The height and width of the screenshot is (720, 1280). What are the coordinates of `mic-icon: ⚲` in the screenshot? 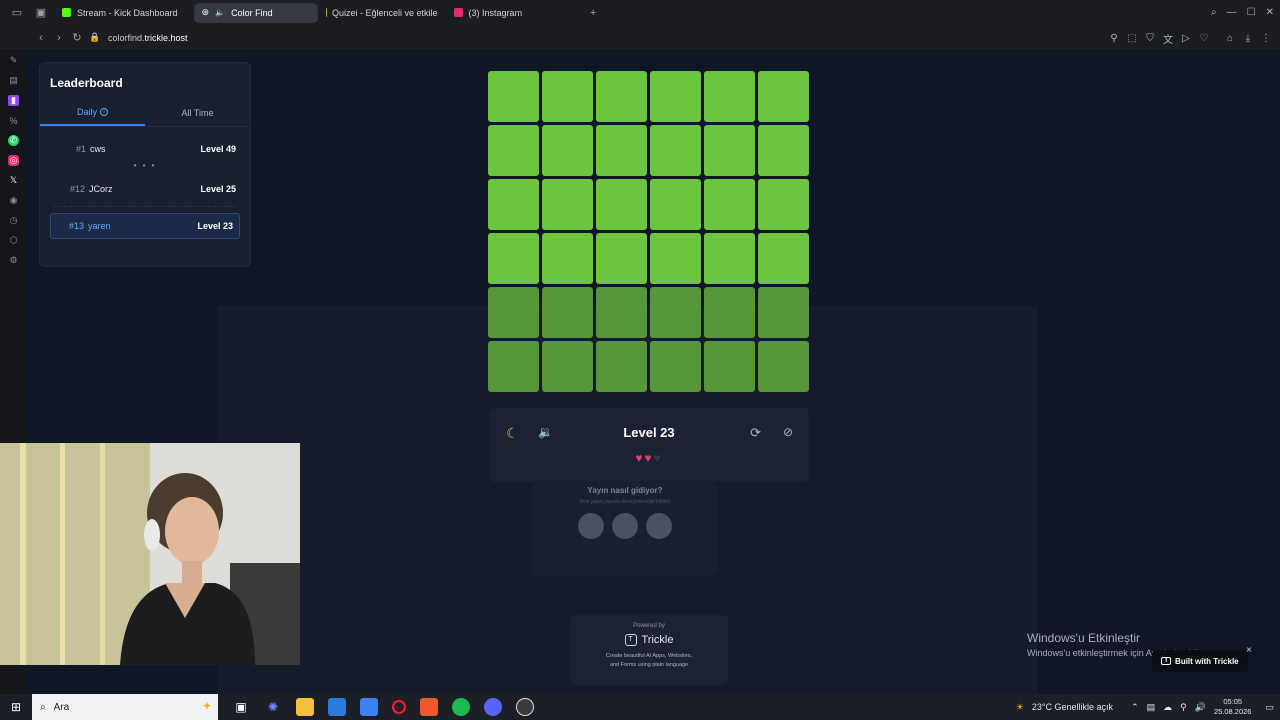 It's located at (1183, 707).